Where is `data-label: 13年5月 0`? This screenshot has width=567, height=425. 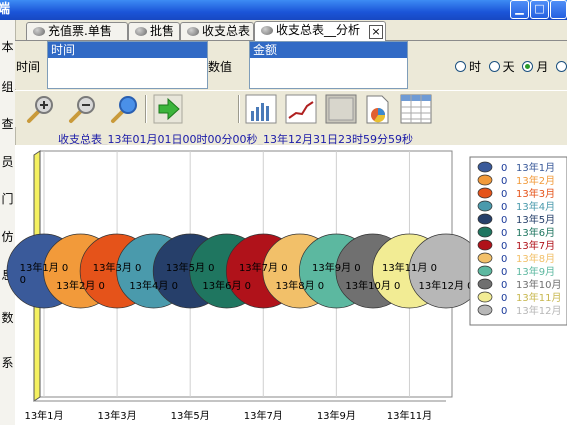 data-label: 13年5月 0 is located at coordinates (190, 267).